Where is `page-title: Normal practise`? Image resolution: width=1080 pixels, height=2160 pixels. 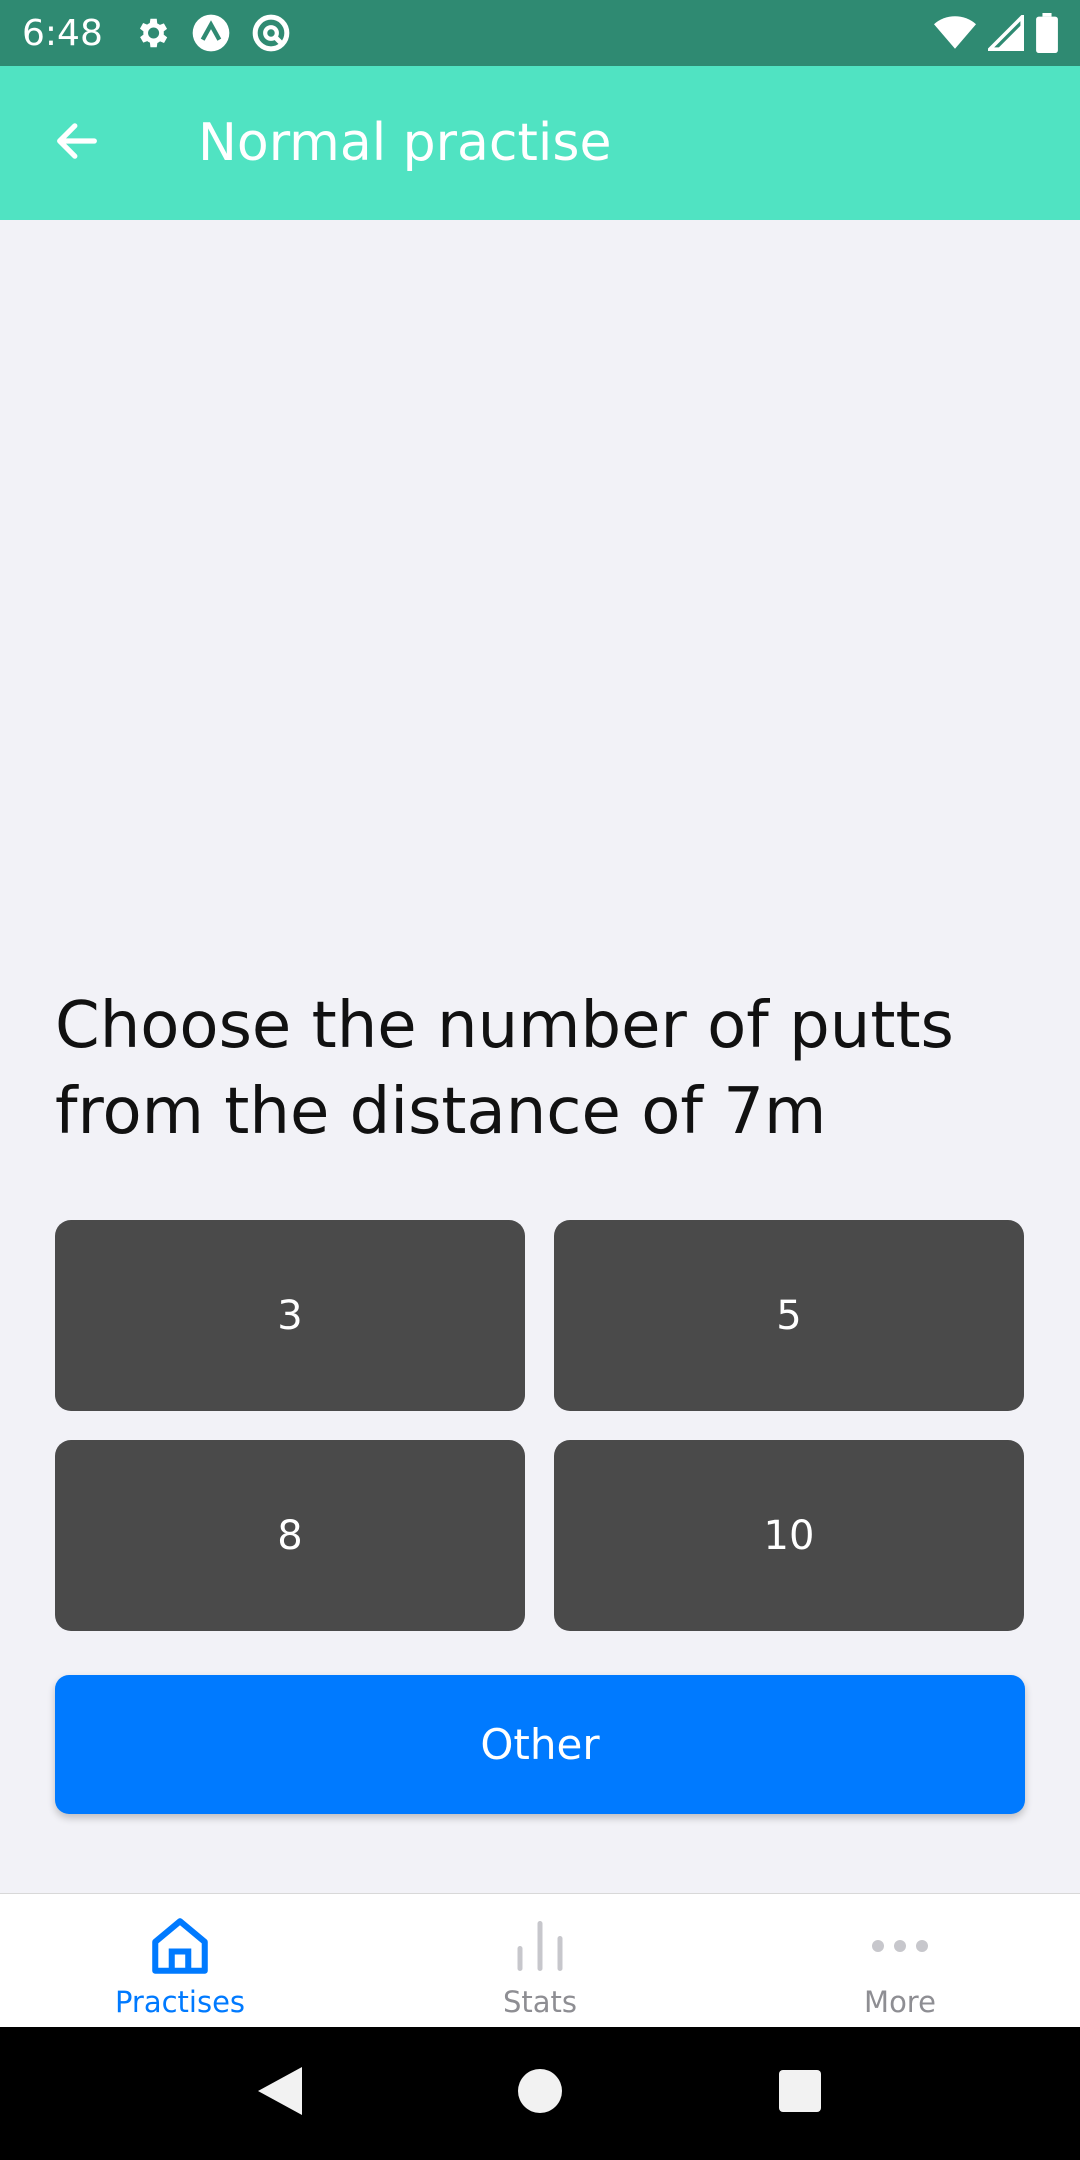 page-title: Normal practise is located at coordinates (405, 143).